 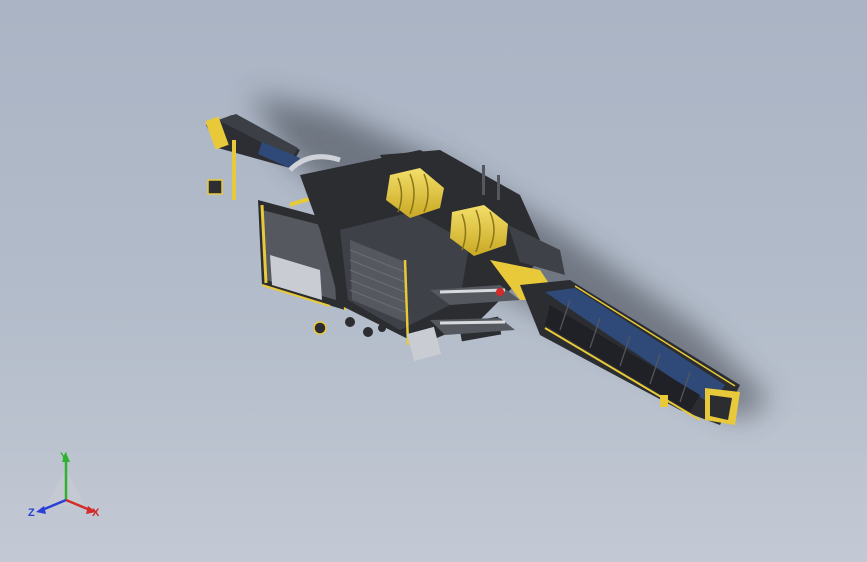 What do you see at coordinates (64, 457) in the screenshot?
I see `y-axis-label: Y` at bounding box center [64, 457].